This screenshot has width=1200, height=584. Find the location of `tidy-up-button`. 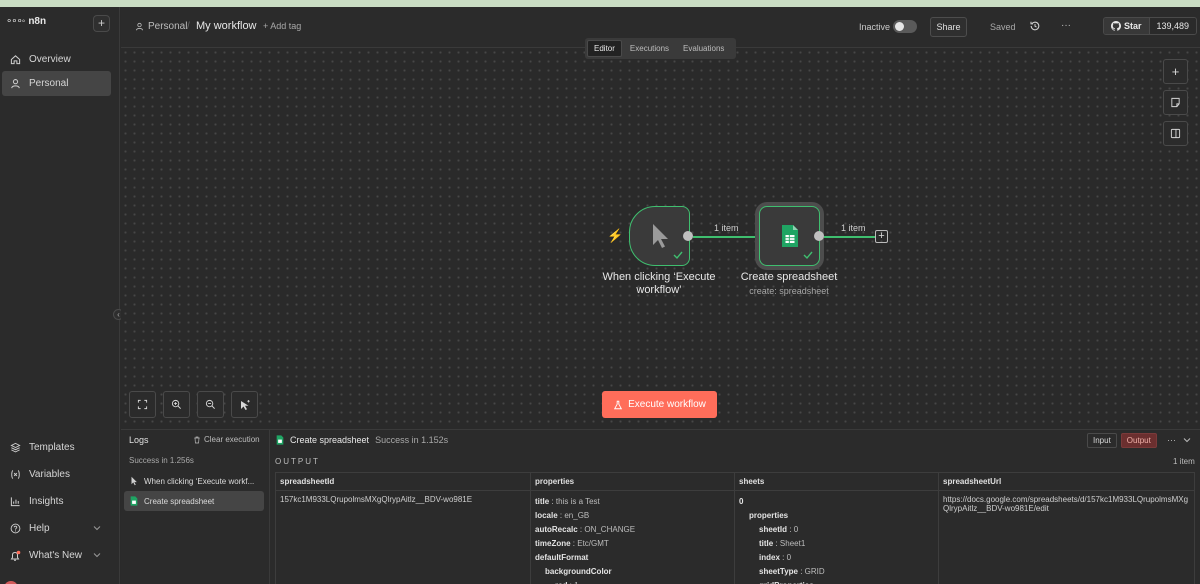

tidy-up-button is located at coordinates (244, 404).